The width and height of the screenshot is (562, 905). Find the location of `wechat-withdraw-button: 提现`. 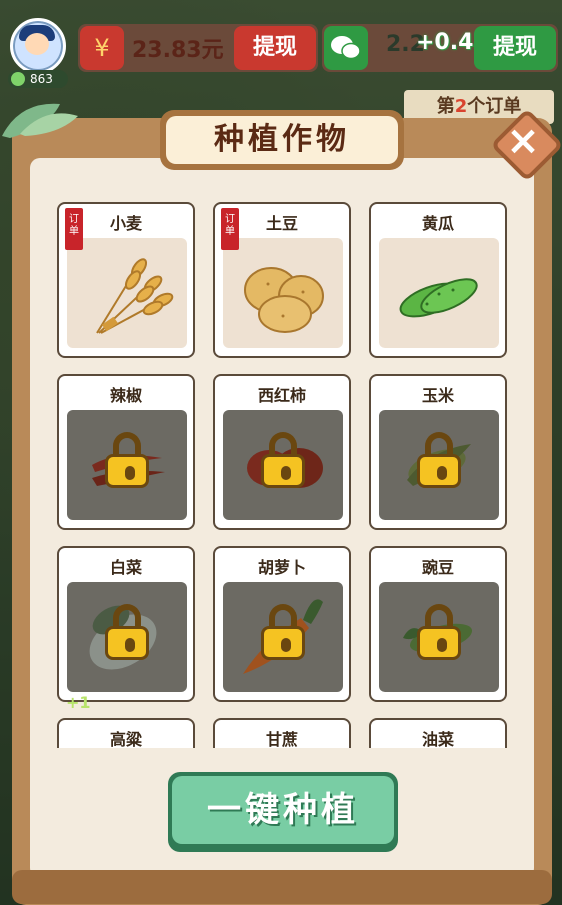

wechat-withdraw-button: 提现 is located at coordinates (515, 48).